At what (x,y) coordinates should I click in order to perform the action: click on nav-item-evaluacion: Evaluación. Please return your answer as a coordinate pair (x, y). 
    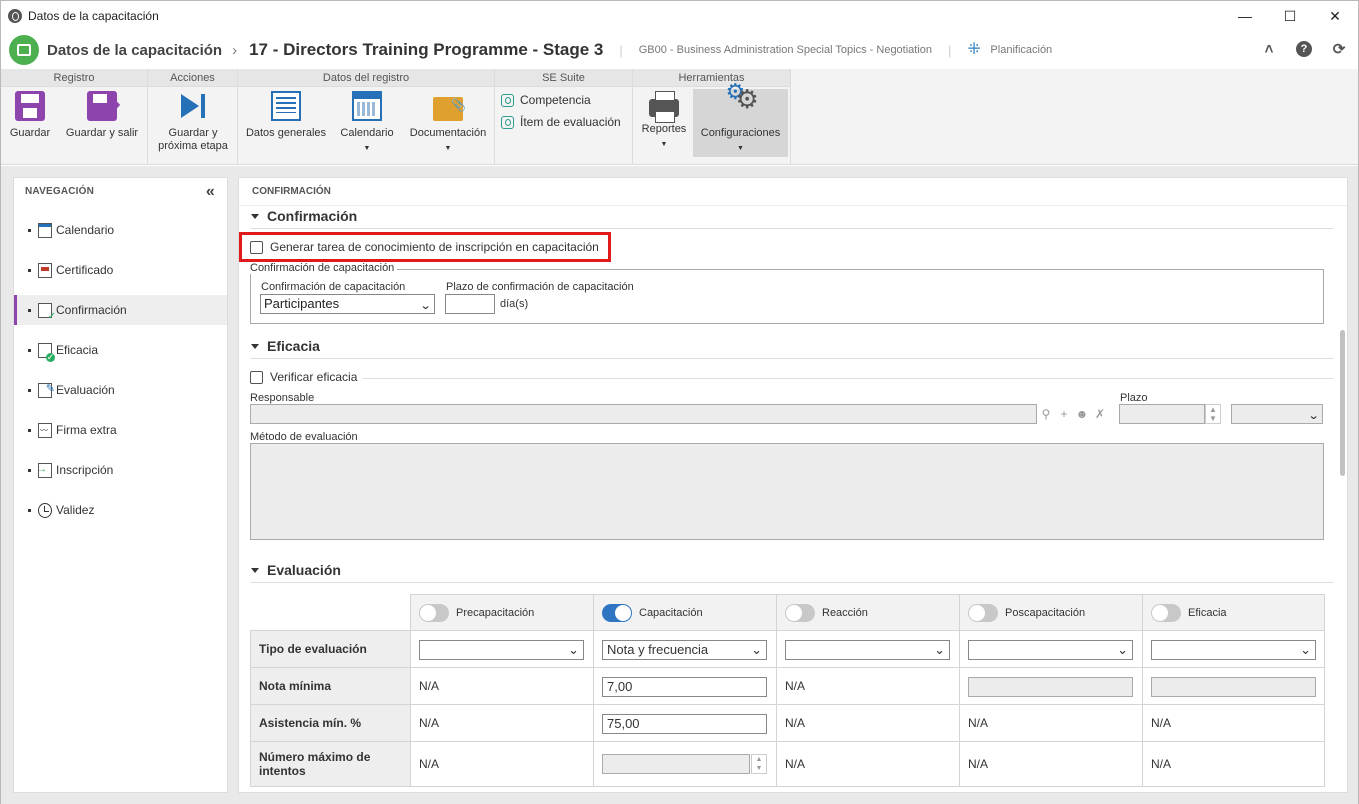
    Looking at the image, I should click on (120, 390).